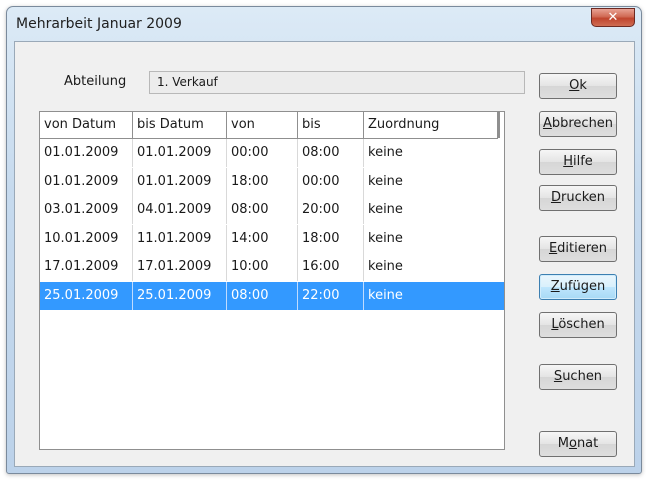  I want to click on button-label-part: ilfe, so click(582, 161).